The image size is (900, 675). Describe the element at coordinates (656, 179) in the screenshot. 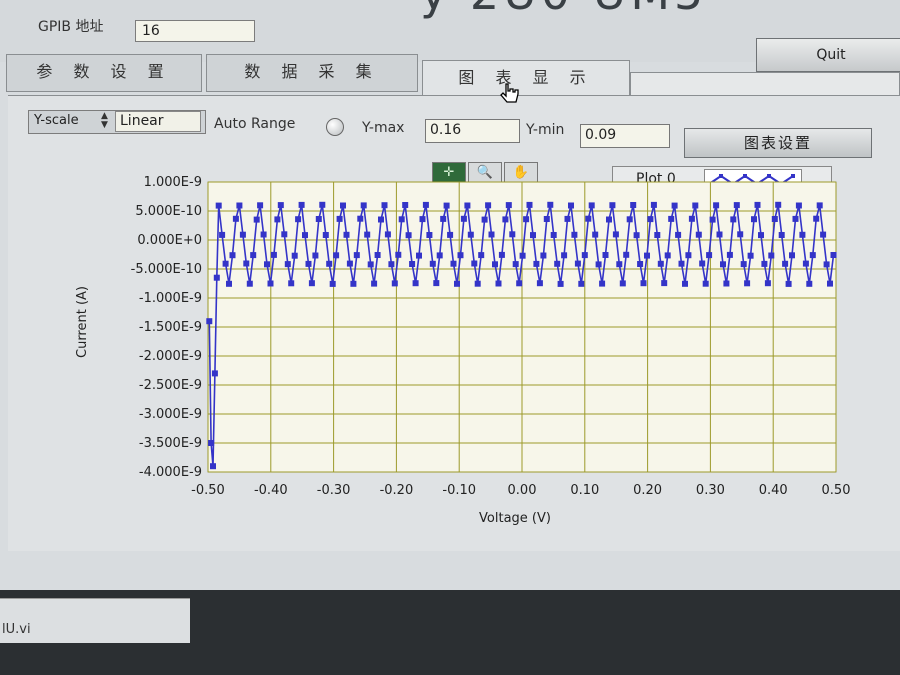

I see `legend-plot-label: Plot 0` at that location.